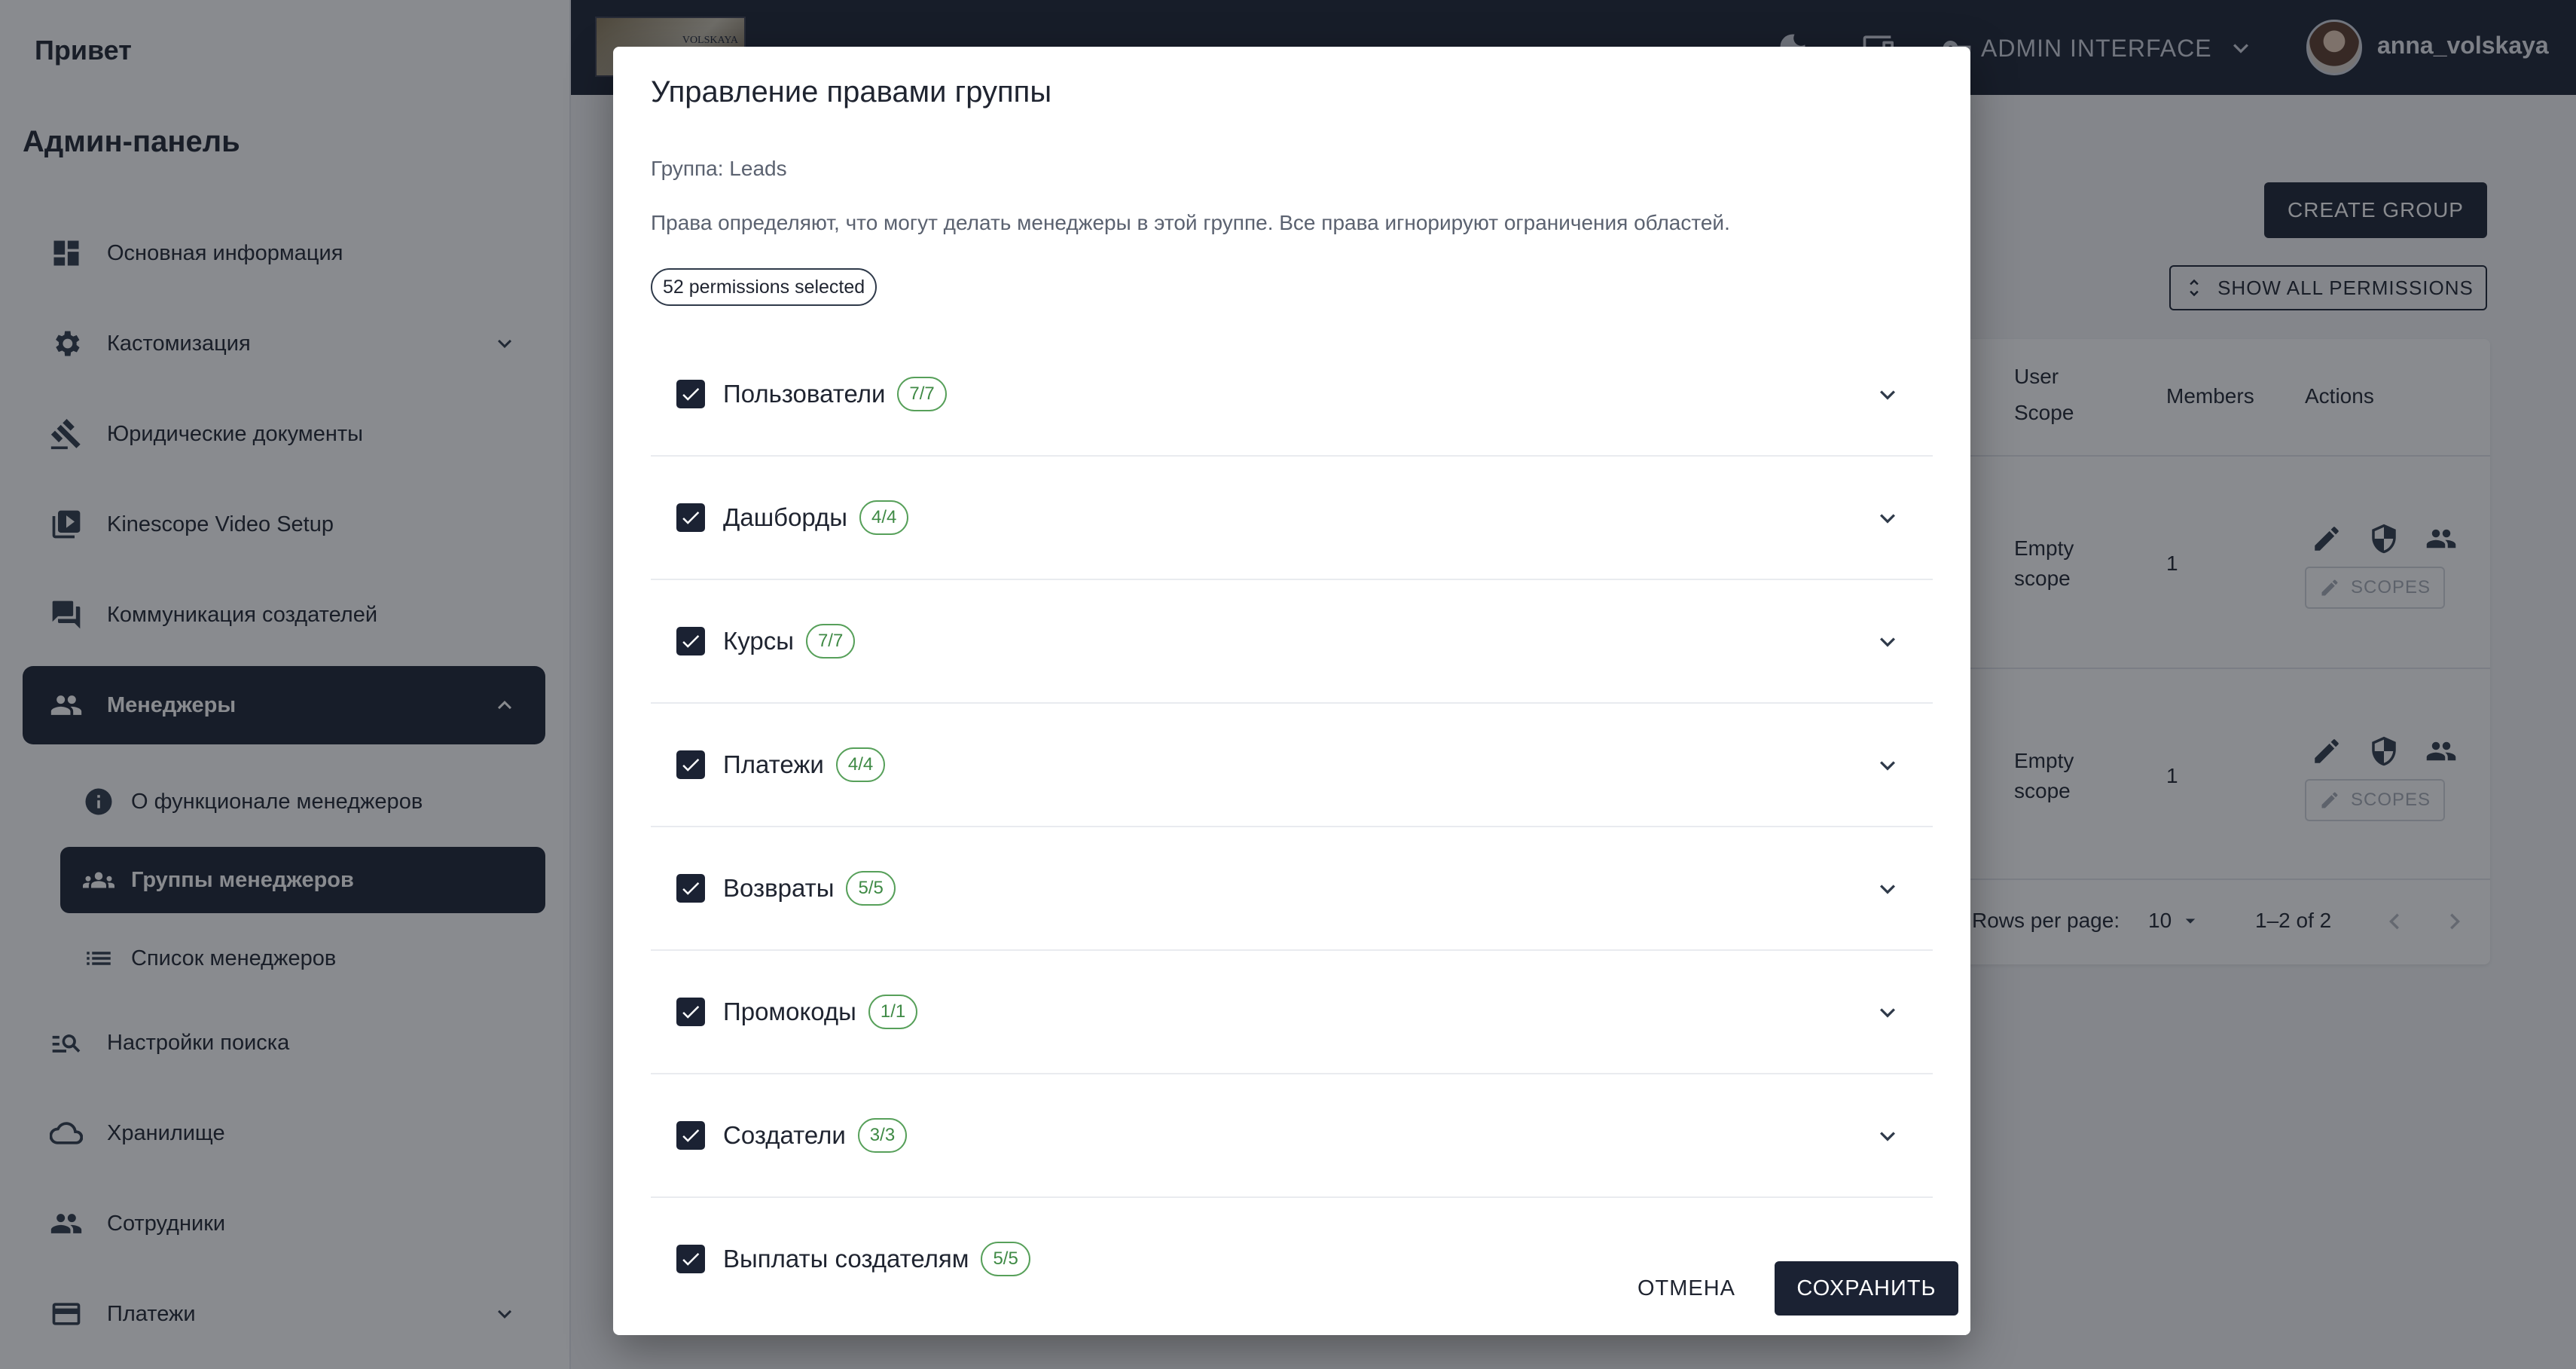 This screenshot has height=1369, width=2576. Describe the element at coordinates (1292, 889) in the screenshot. I see `permission-row-refunds: Возвраты 5/5` at that location.